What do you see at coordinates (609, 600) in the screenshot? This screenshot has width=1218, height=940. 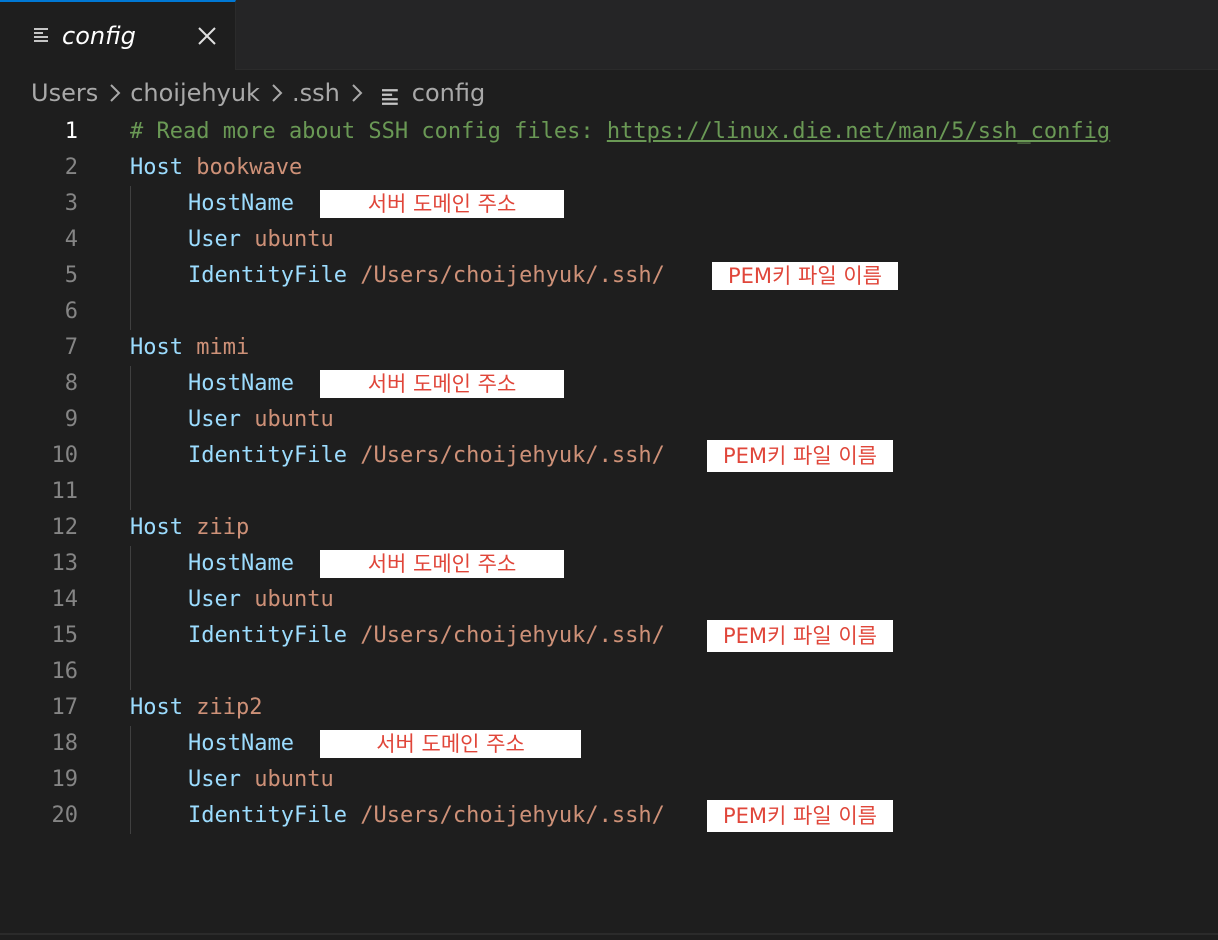 I see `code-line: 14 User ubuntu` at bounding box center [609, 600].